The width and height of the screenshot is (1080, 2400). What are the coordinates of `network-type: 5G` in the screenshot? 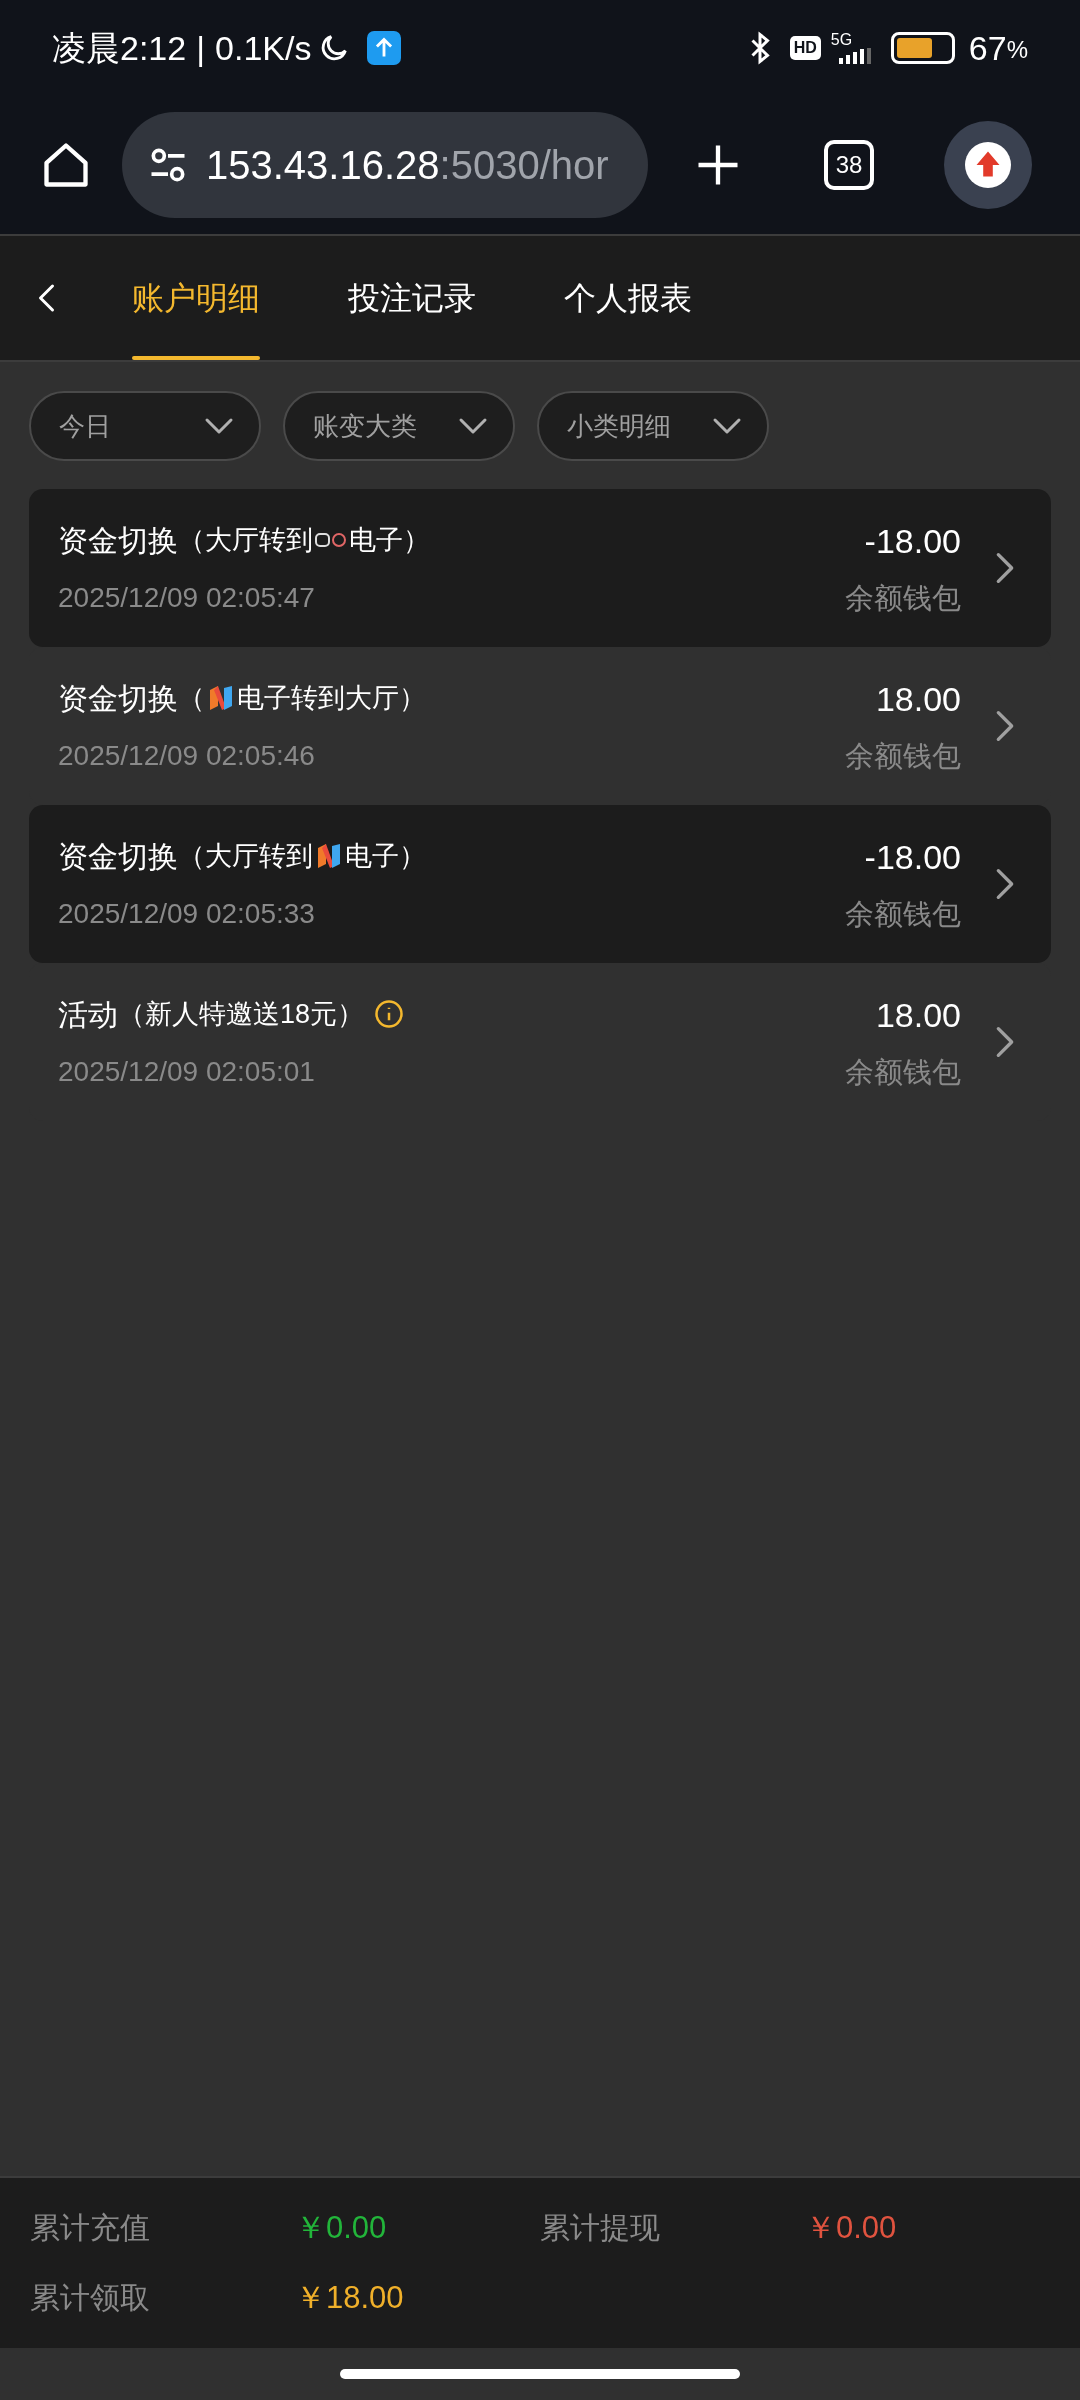 It's located at (841, 40).